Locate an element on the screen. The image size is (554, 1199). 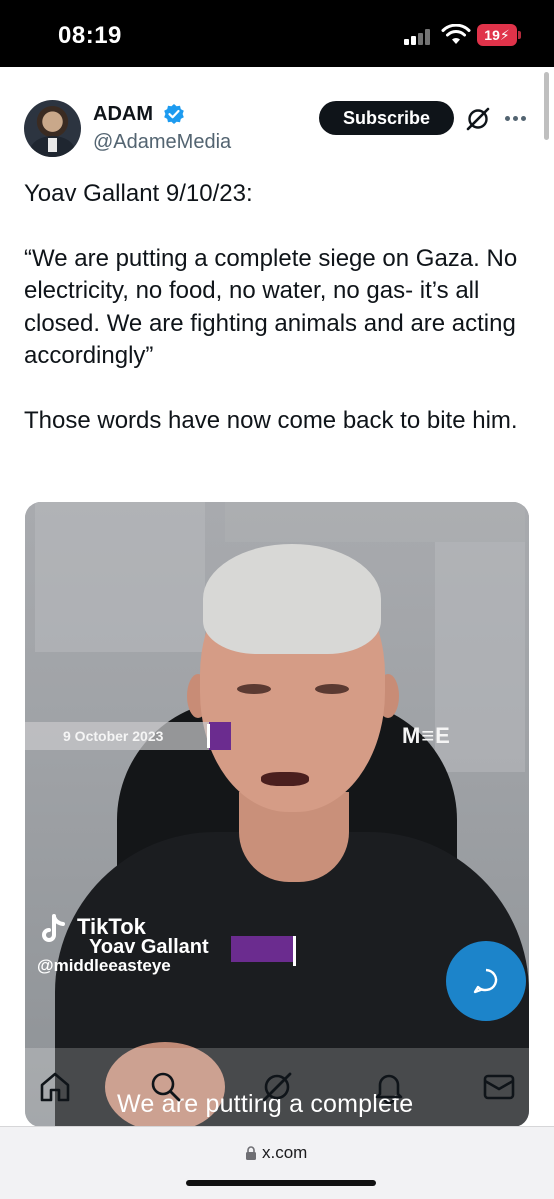
scrollbar is located at coordinates (546, 106).